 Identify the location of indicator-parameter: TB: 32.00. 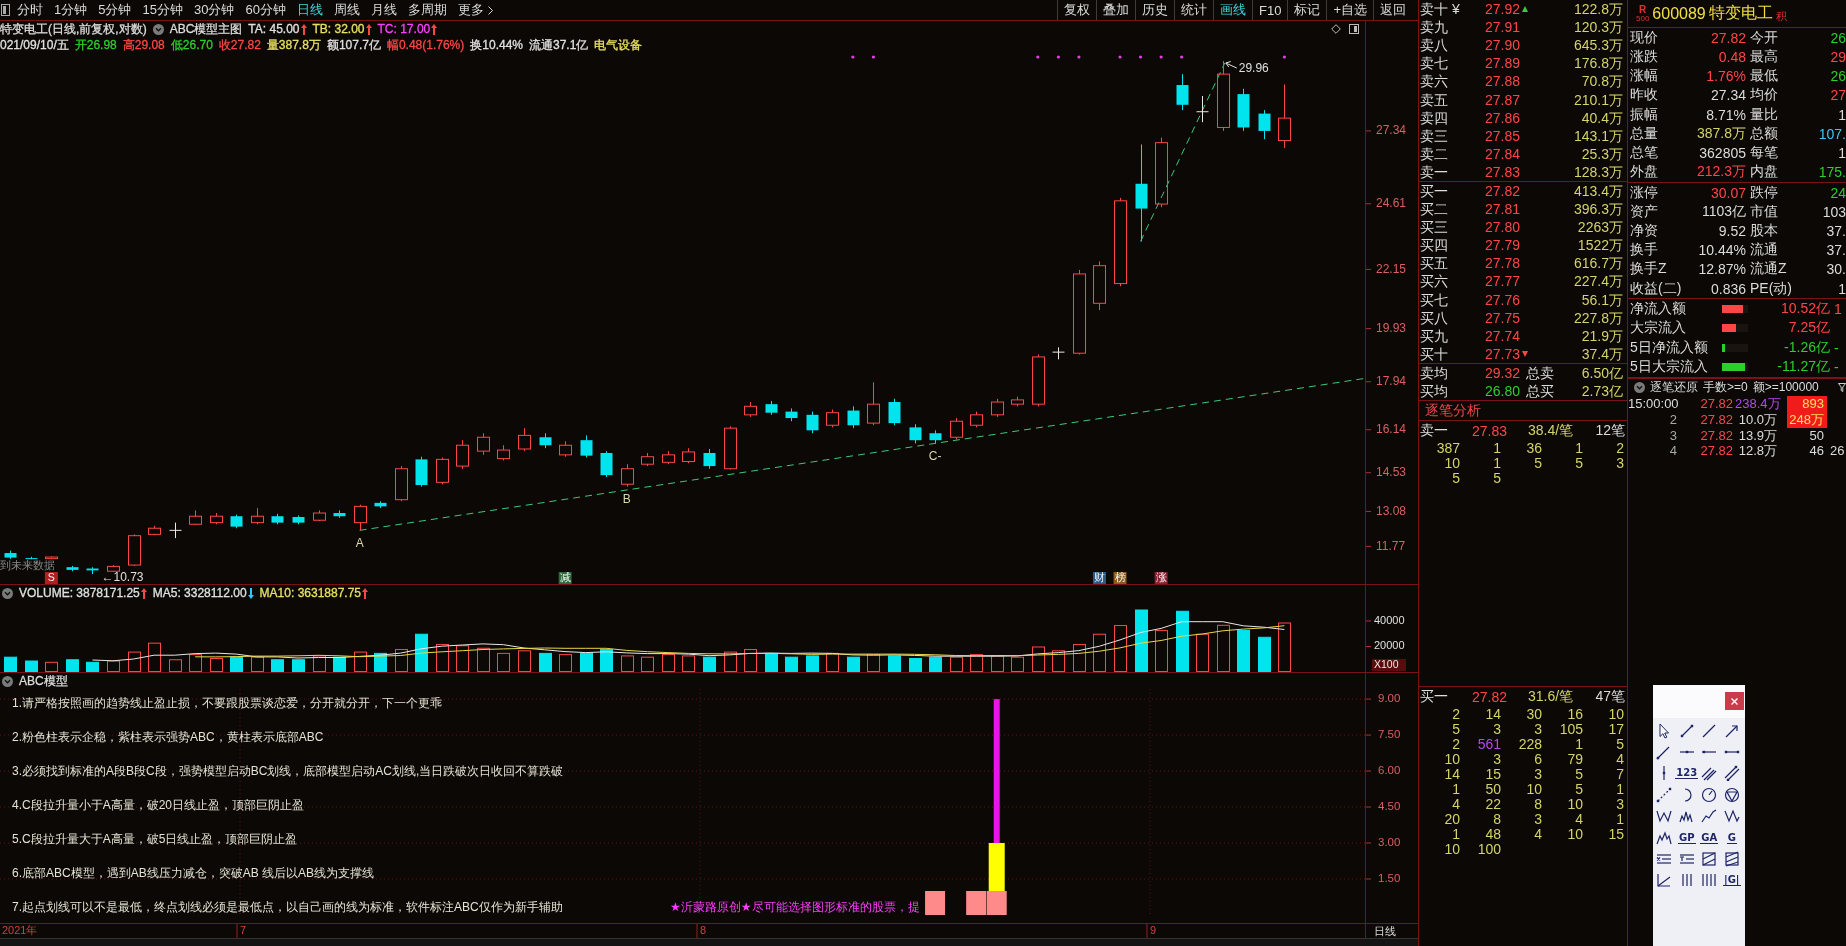
(338, 29).